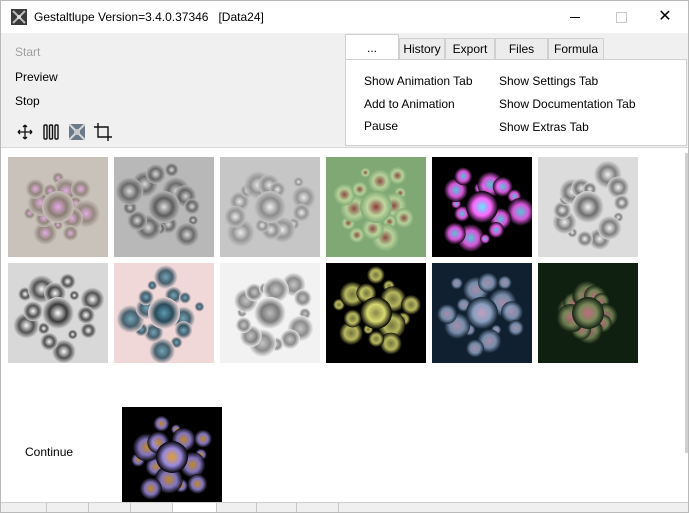  I want to click on maximize-button, so click(621, 17).